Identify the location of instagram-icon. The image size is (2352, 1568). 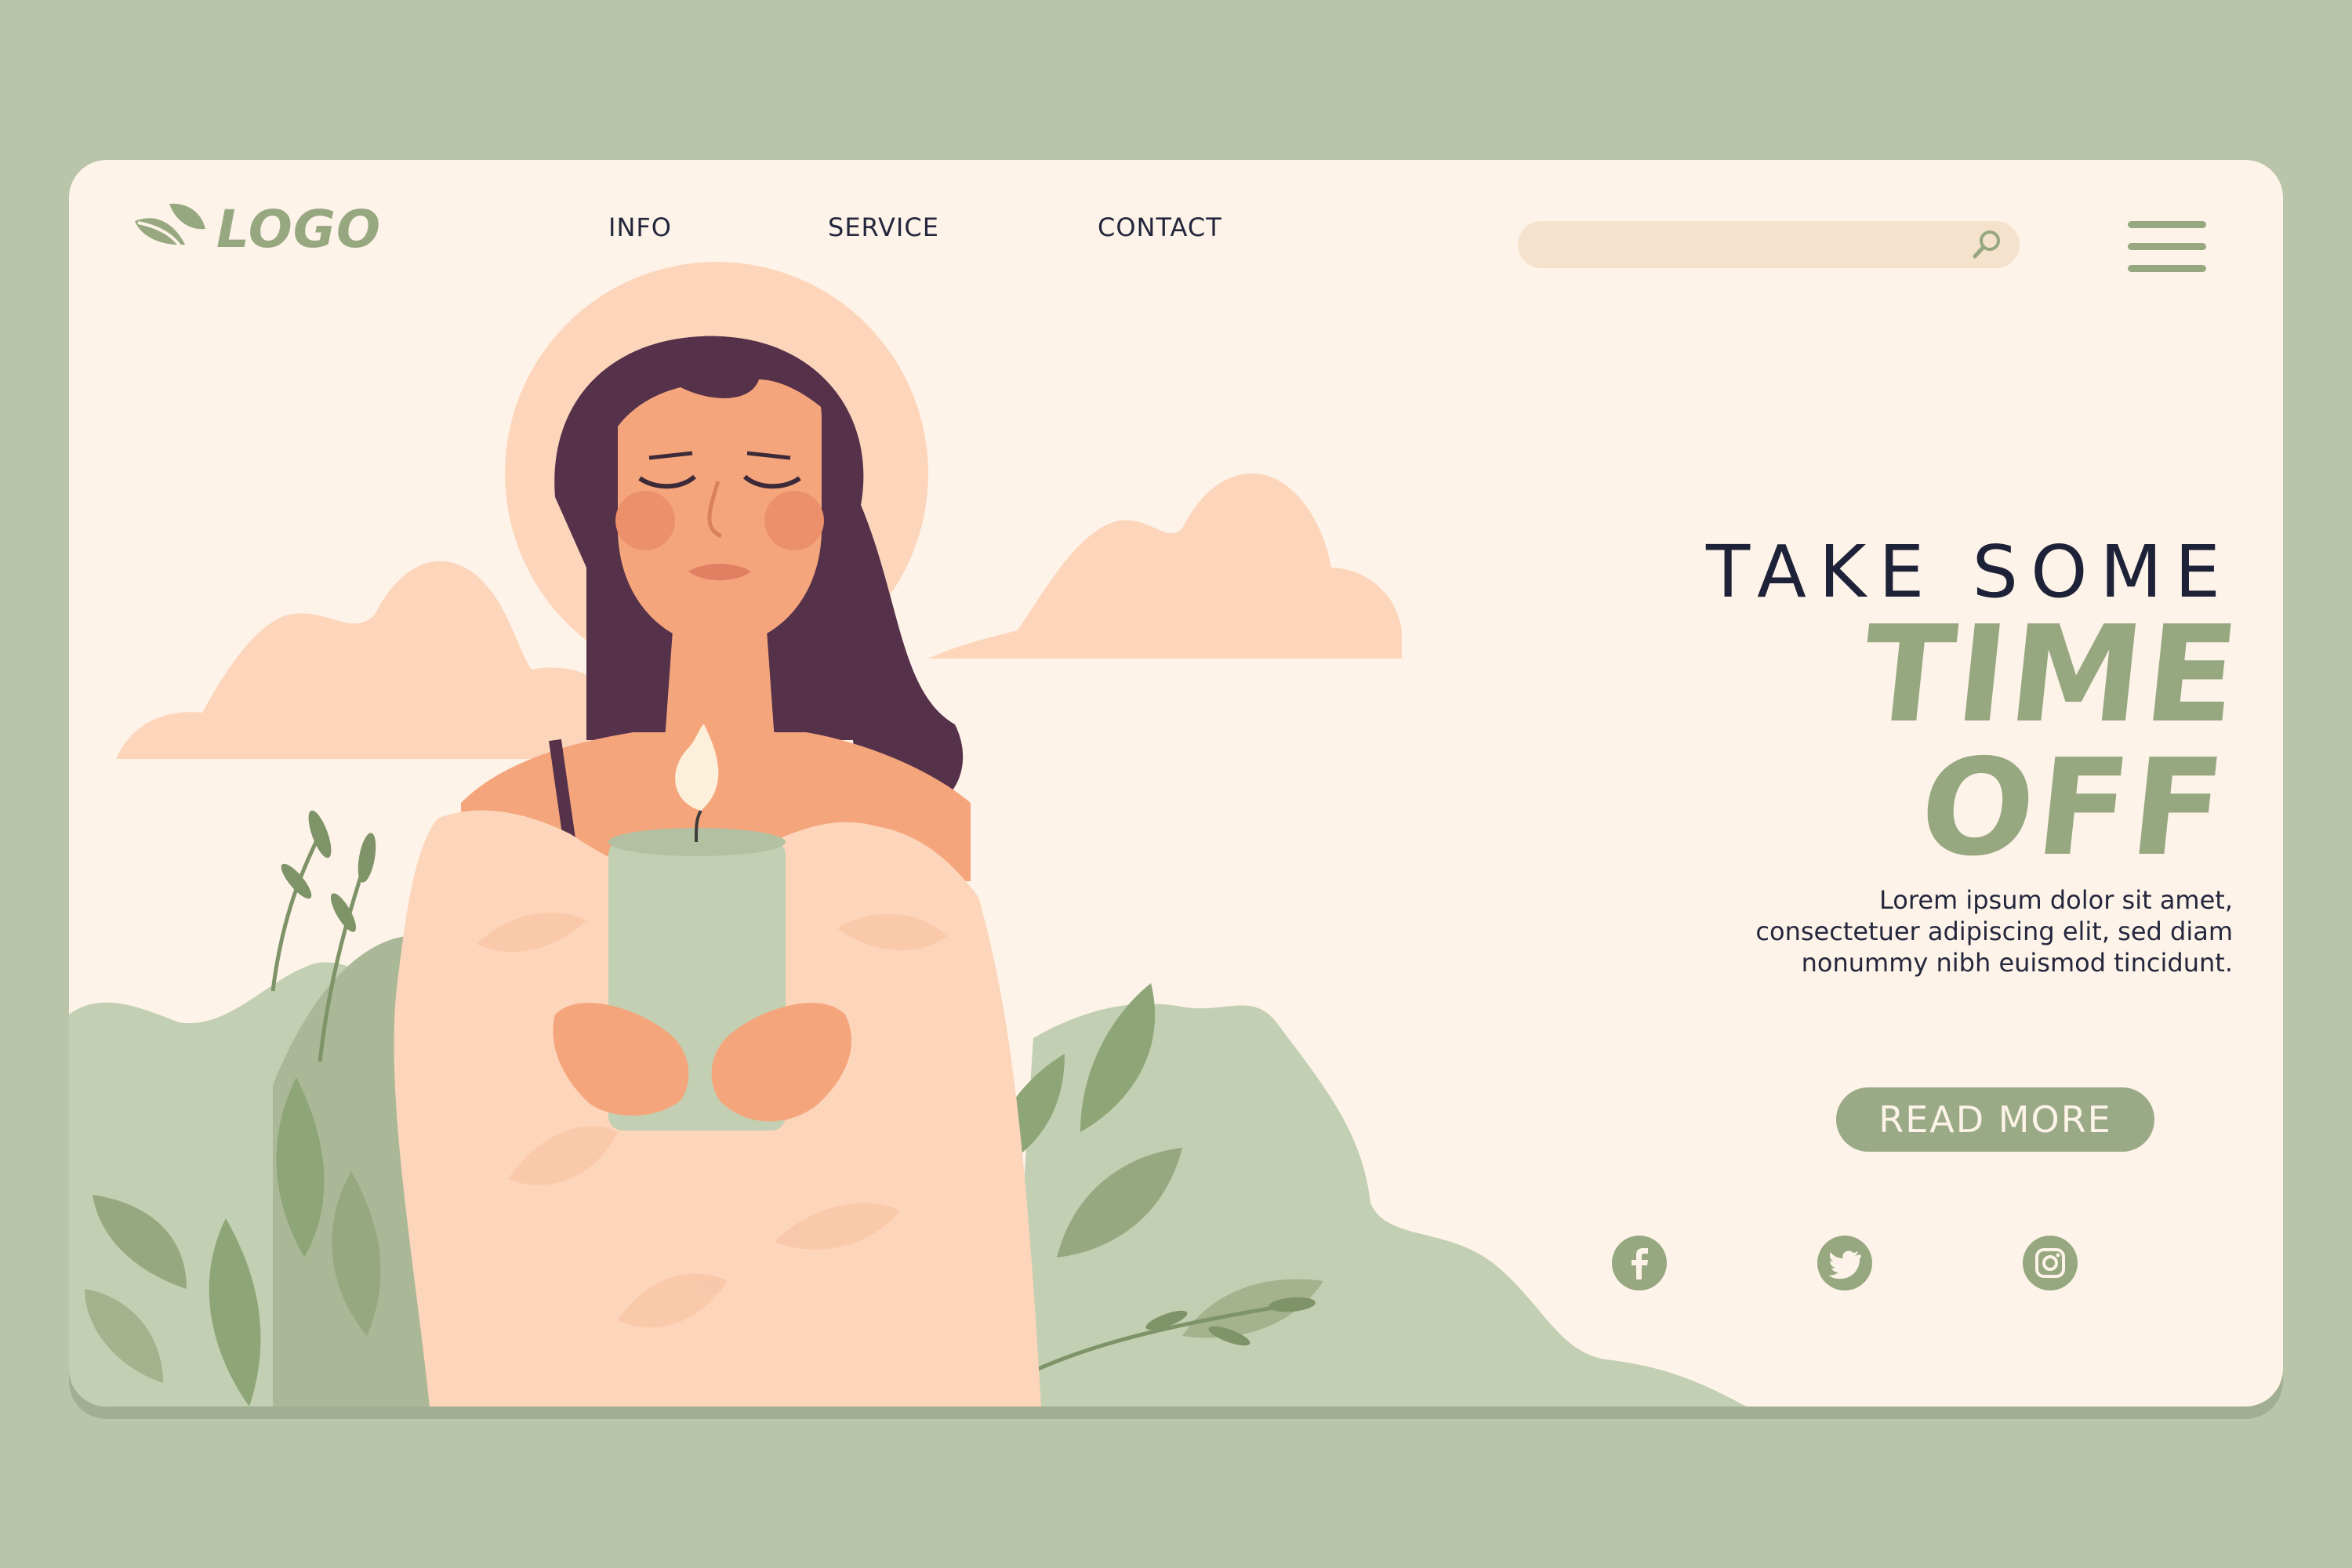
(2050, 1263).